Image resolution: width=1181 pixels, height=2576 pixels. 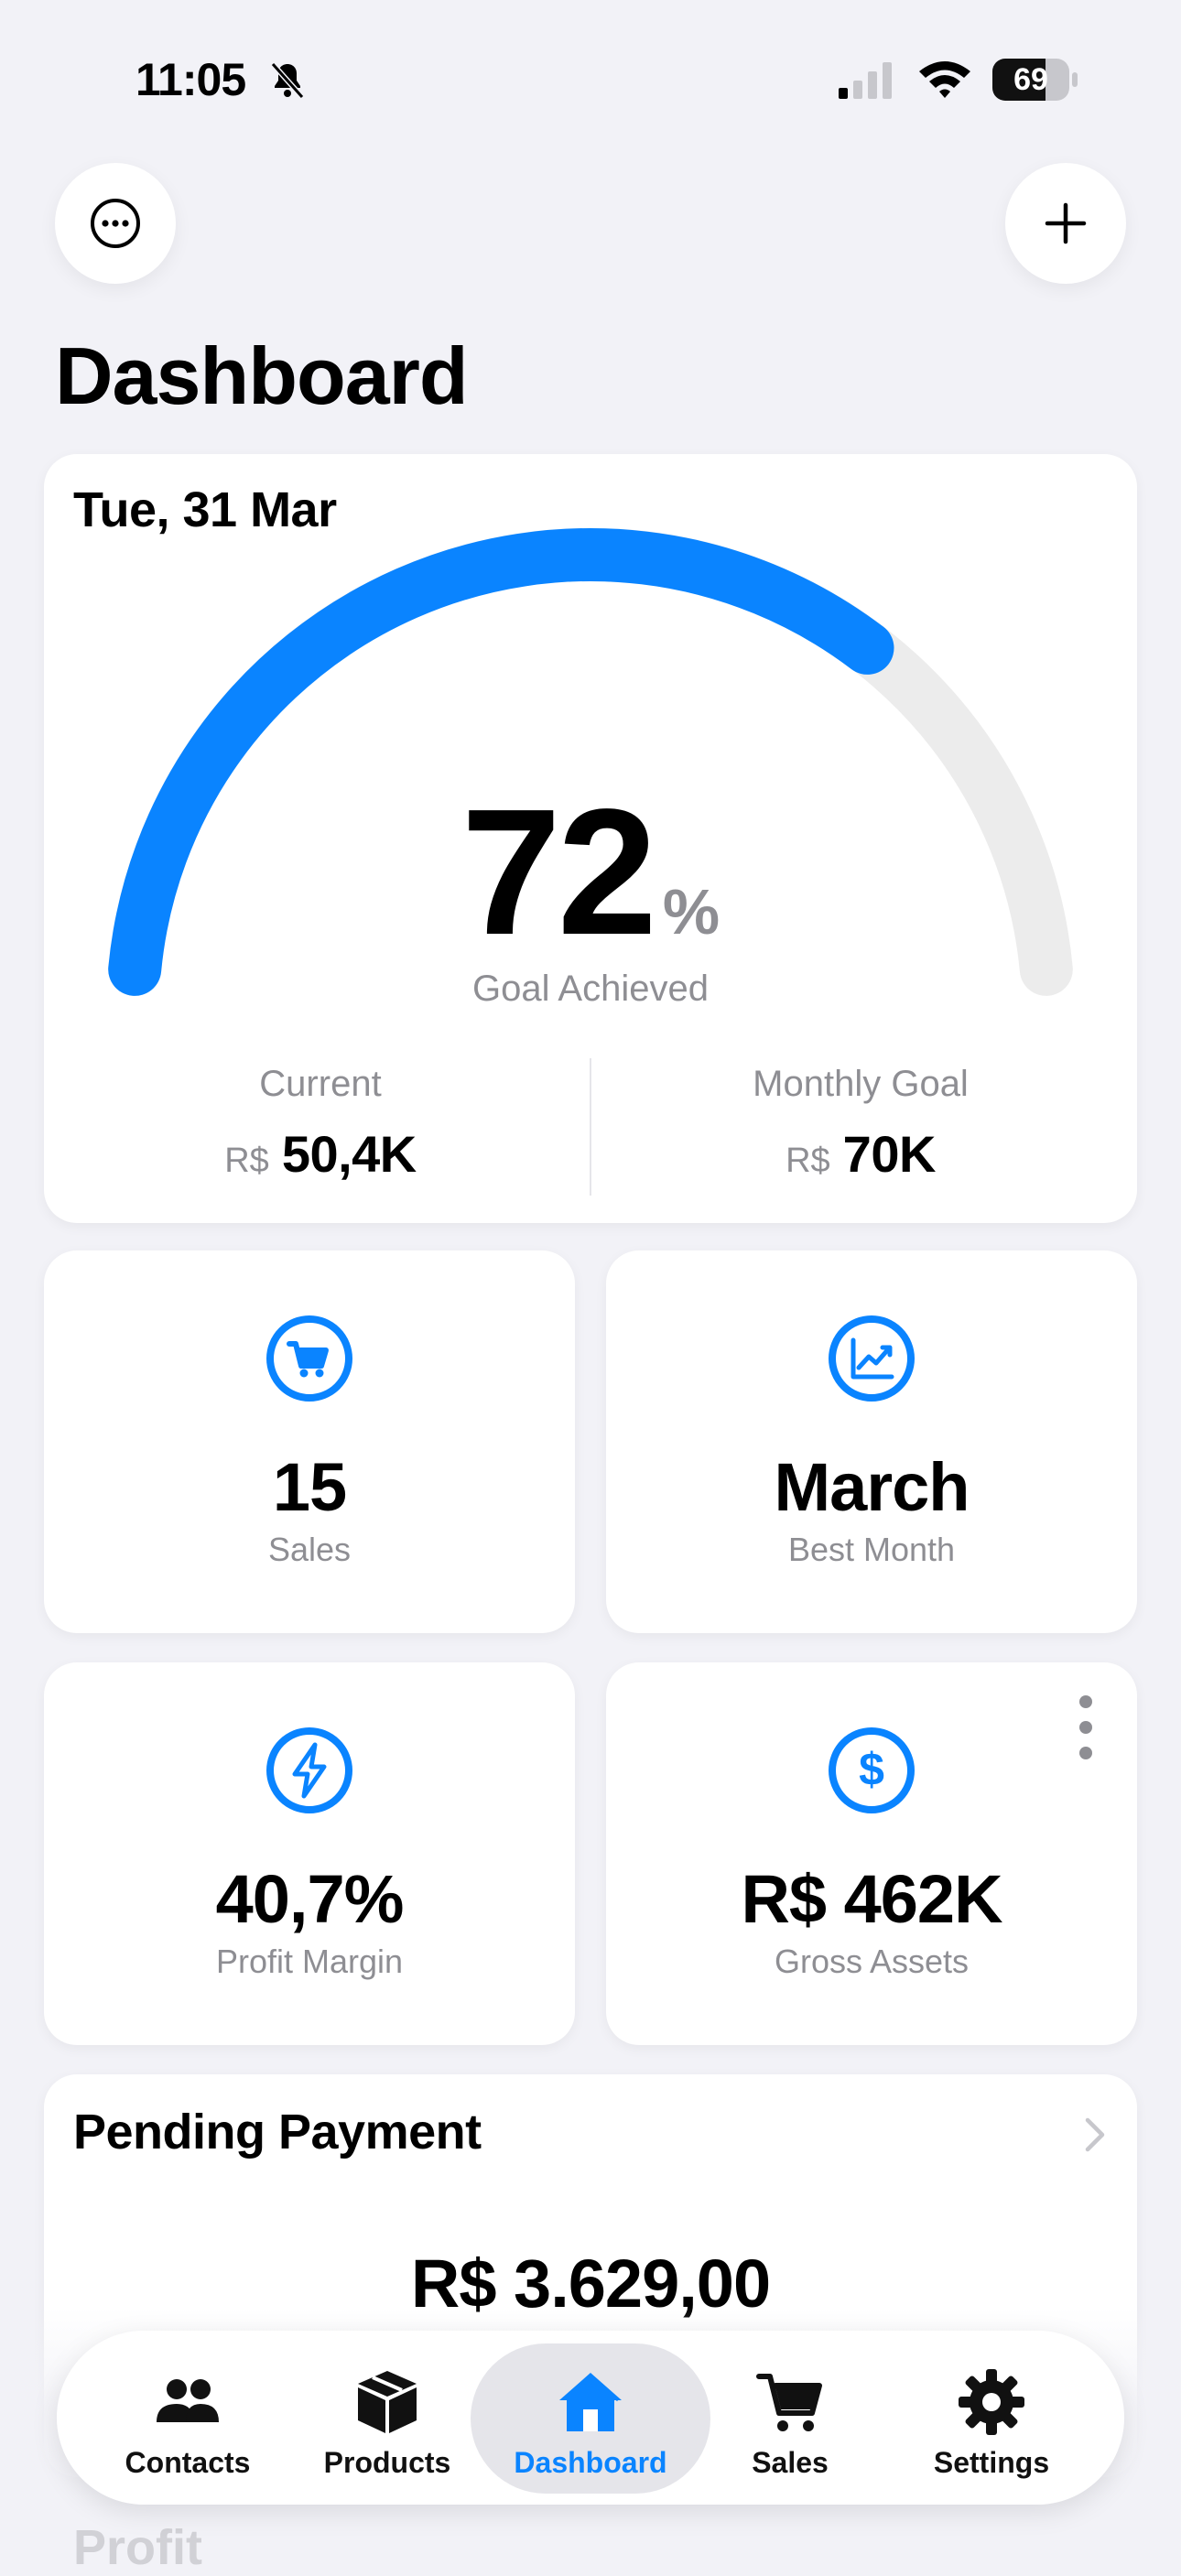 What do you see at coordinates (872, 1358) in the screenshot?
I see `chart-up-icon` at bounding box center [872, 1358].